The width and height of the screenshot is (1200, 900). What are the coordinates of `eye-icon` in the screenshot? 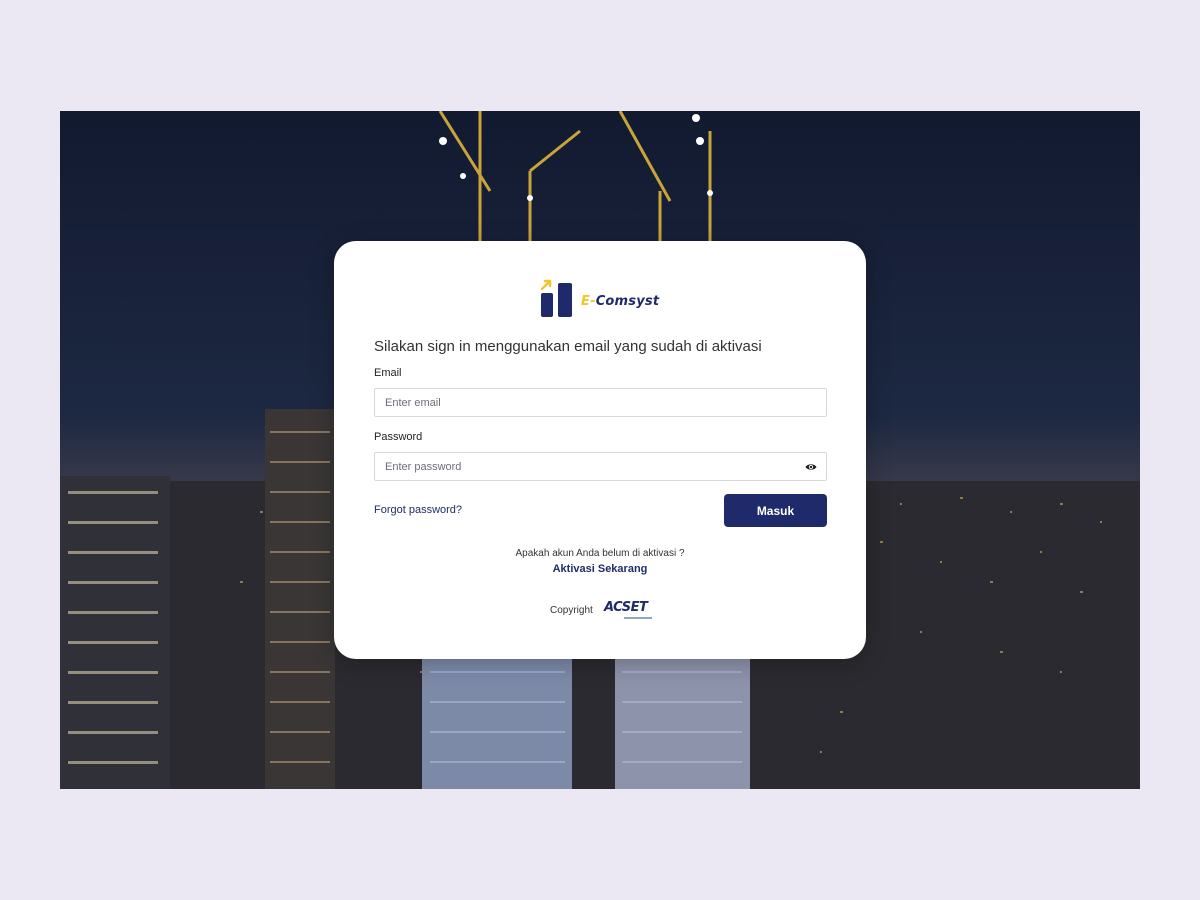 It's located at (811, 467).